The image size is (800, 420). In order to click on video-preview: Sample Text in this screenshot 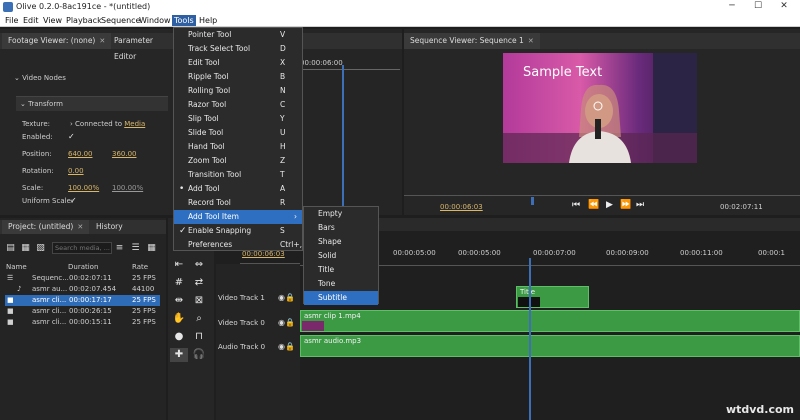, I will do `click(600, 108)`.